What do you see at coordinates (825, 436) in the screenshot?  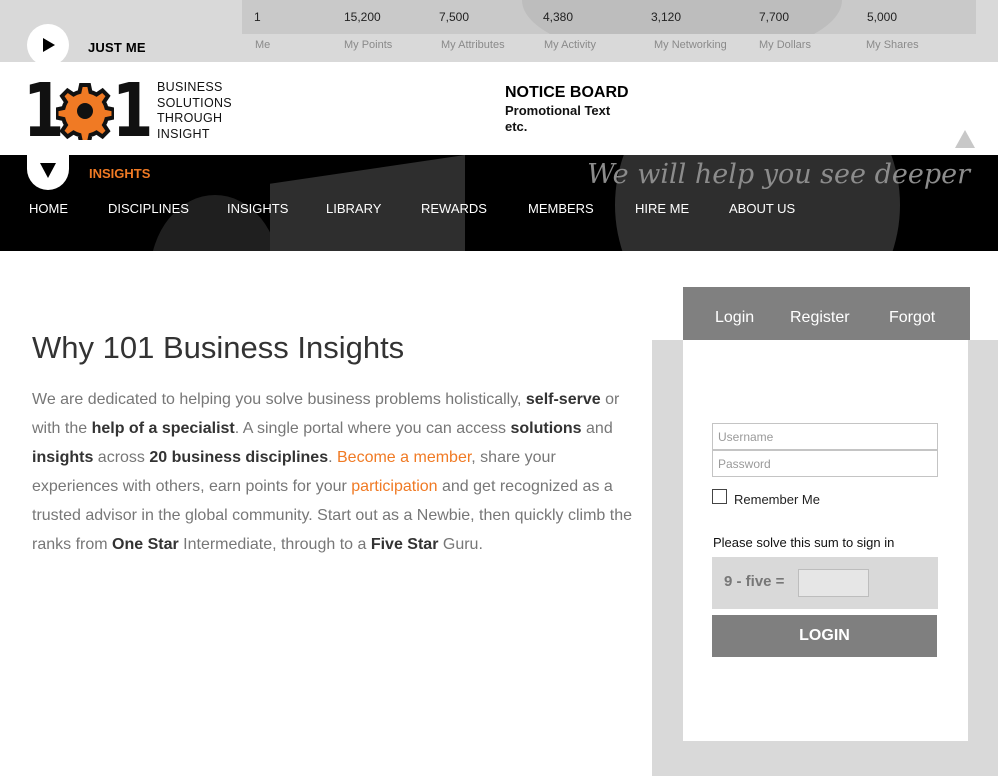 I see `username-input` at bounding box center [825, 436].